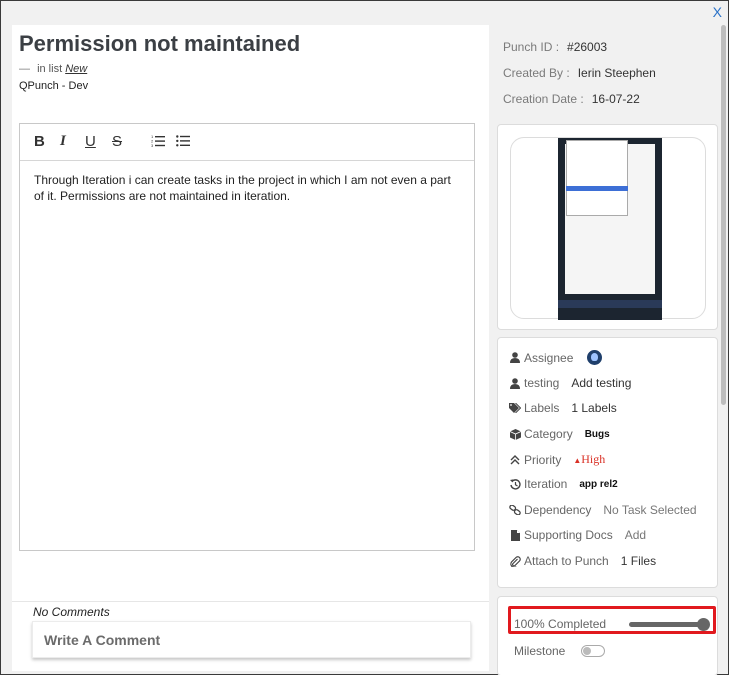 The width and height of the screenshot is (729, 675). Describe the element at coordinates (570, 383) in the screenshot. I see `testing-row: testing Add testing` at that location.